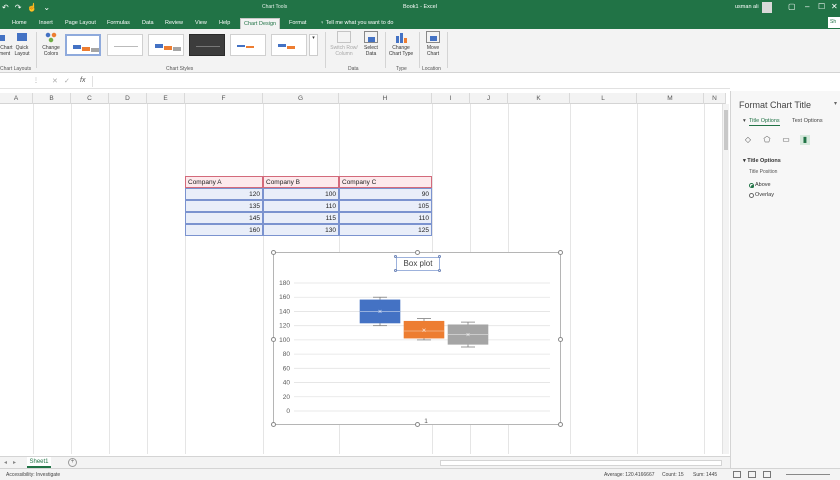 This screenshot has width=840, height=480. I want to click on undo-icon: ↶, so click(5, 7).